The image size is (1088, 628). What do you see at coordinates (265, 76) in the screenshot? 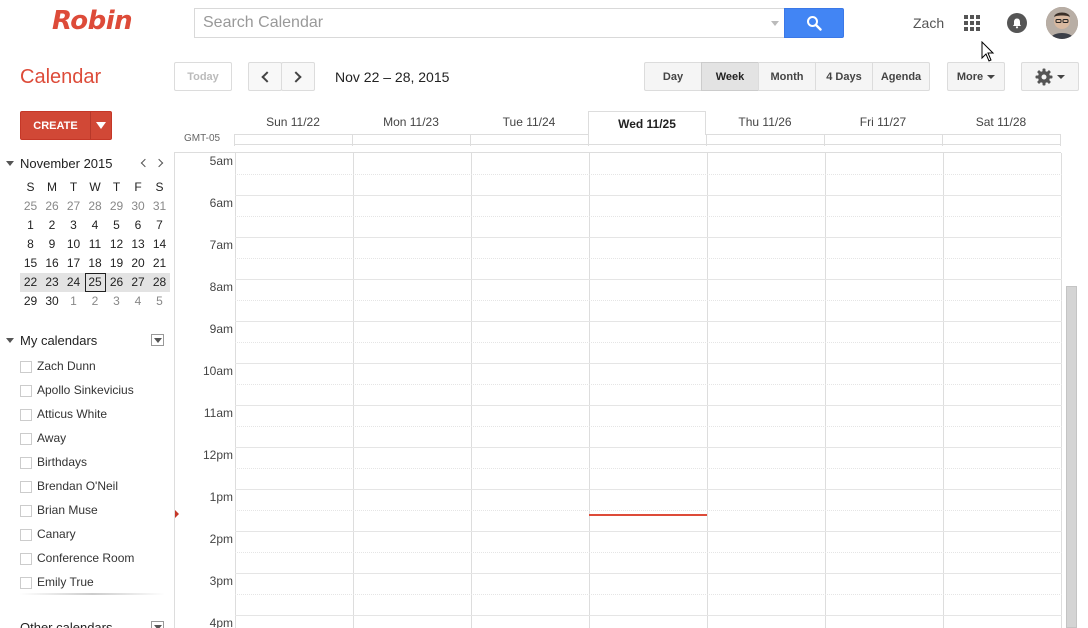
I see `previous-period-button` at bounding box center [265, 76].